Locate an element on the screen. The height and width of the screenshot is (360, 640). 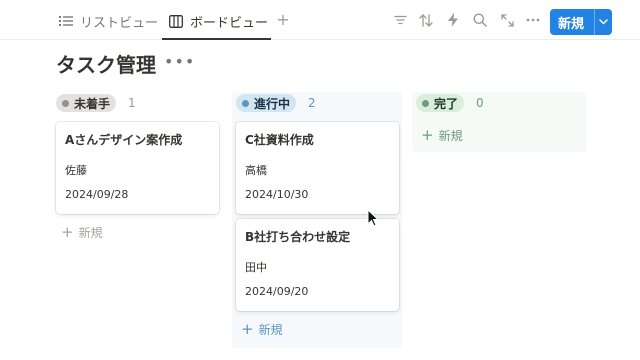
card-date: 2024/10/30 is located at coordinates (277, 194).